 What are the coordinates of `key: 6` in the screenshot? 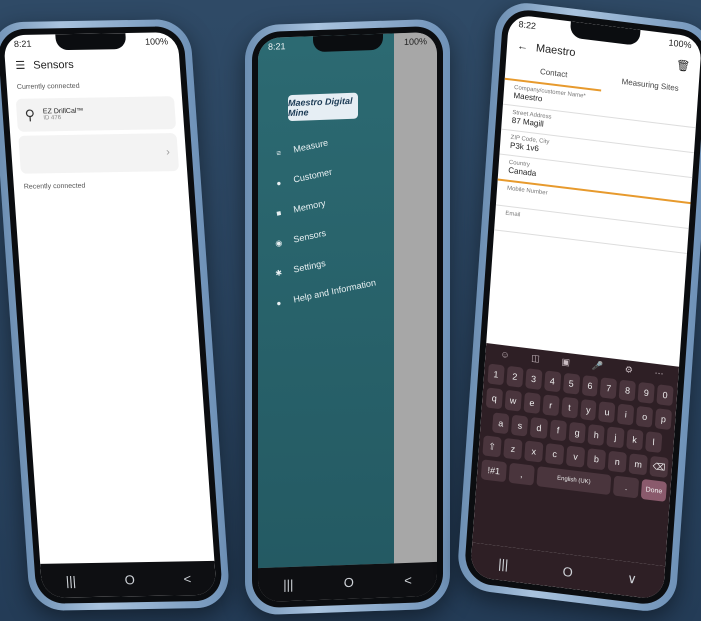 It's located at (590, 386).